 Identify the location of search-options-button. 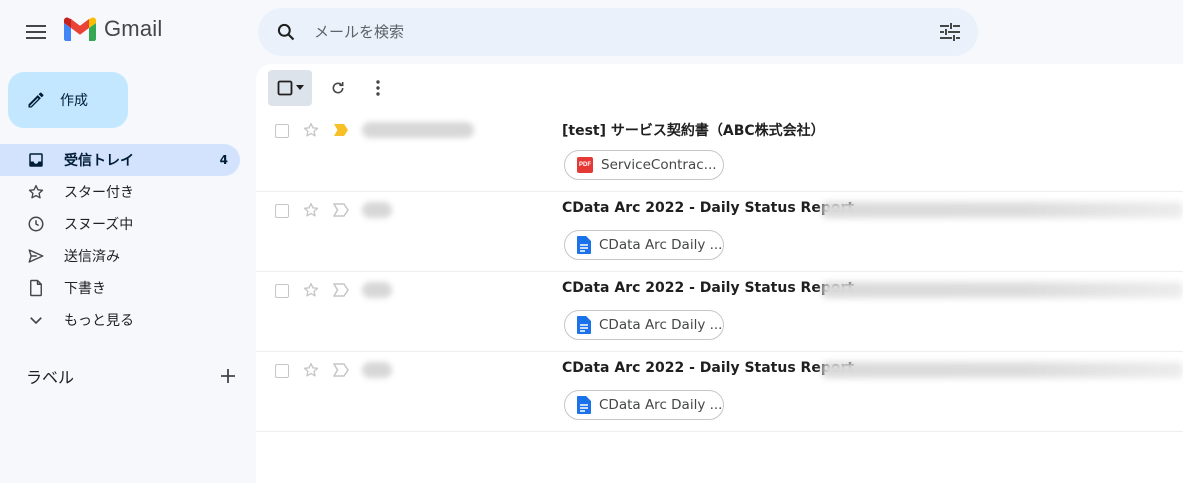
(950, 32).